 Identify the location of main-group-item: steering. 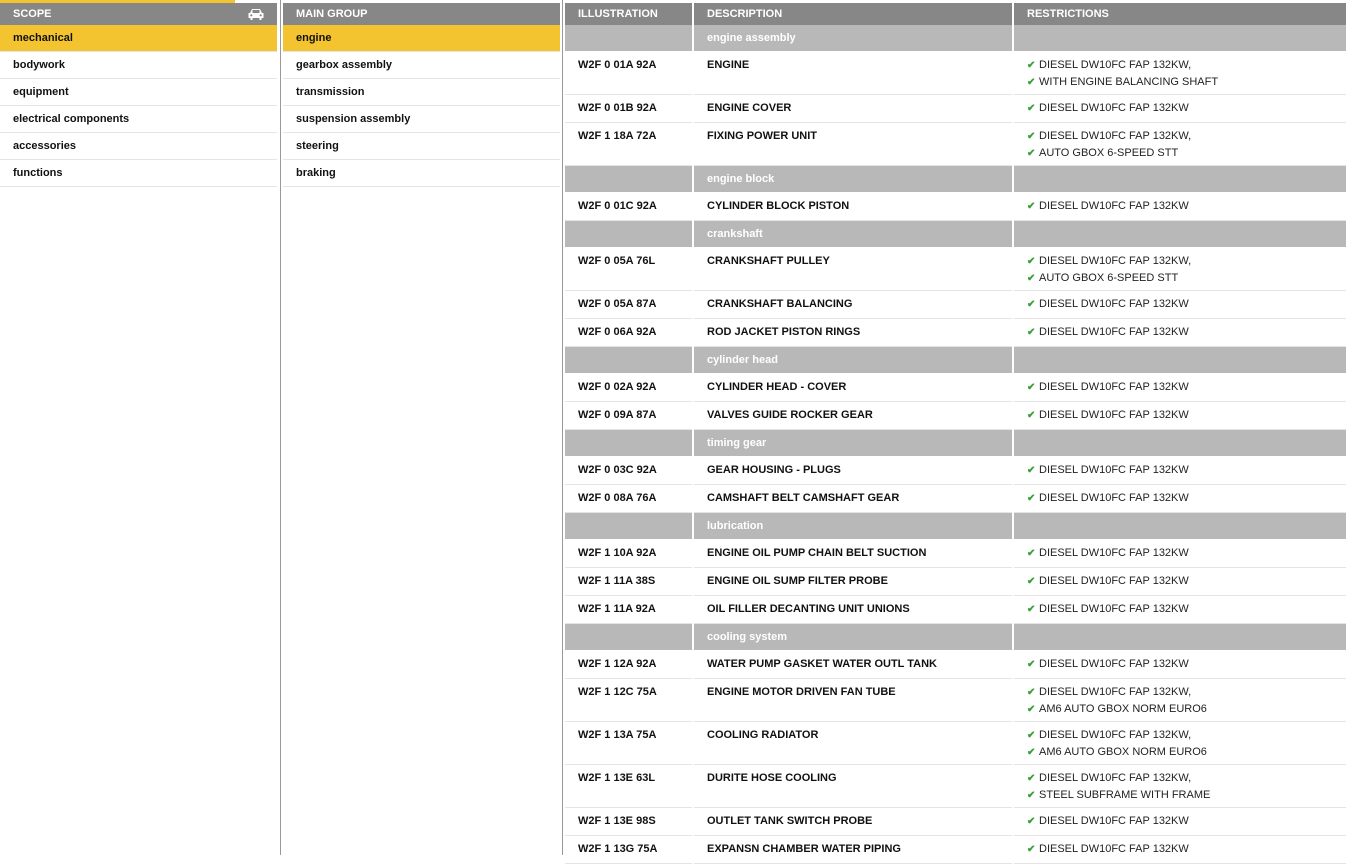
(421, 146).